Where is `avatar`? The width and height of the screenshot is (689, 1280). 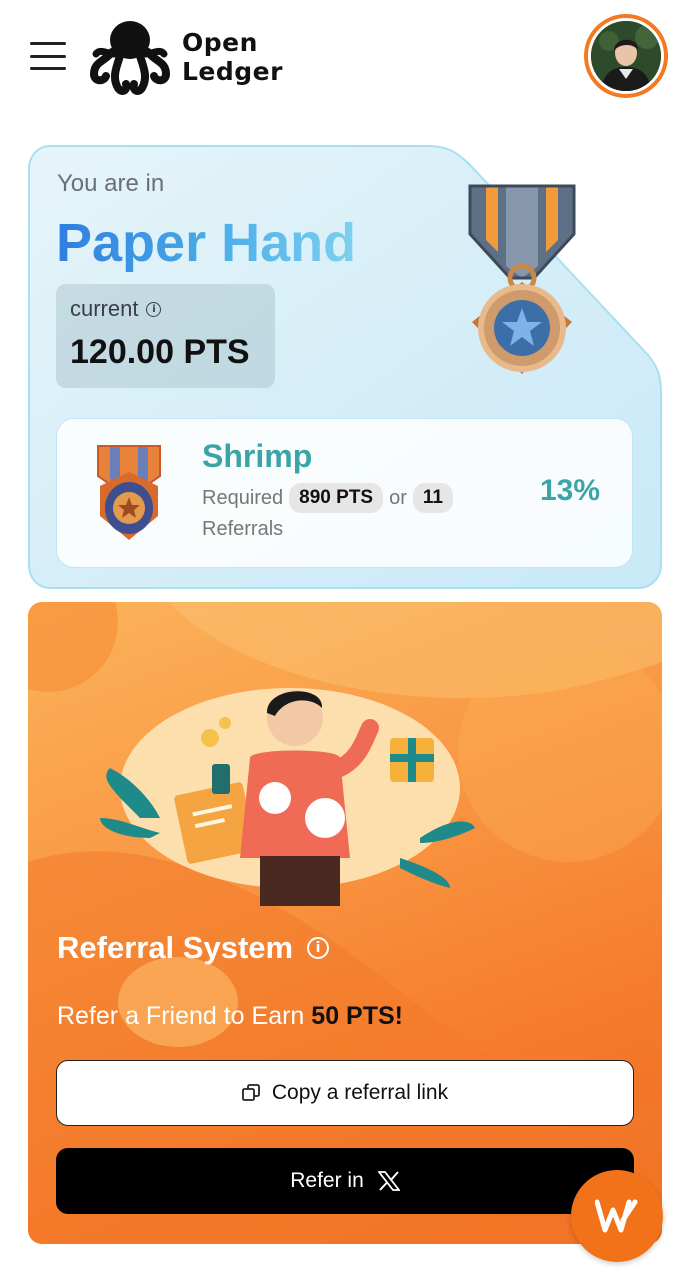 avatar is located at coordinates (626, 56).